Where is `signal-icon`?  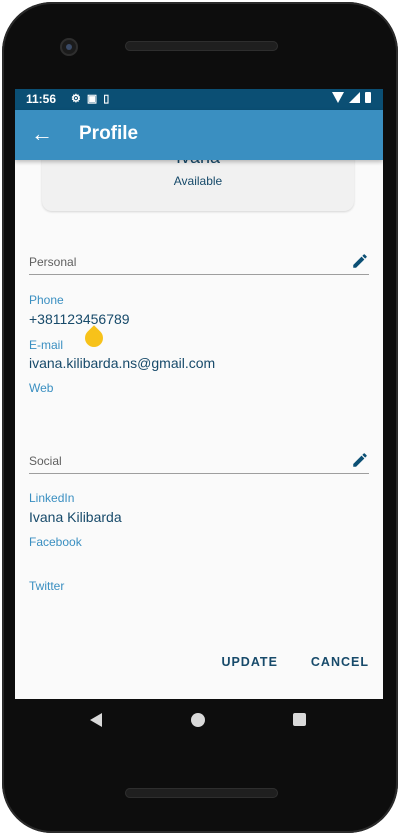
signal-icon is located at coordinates (354, 97).